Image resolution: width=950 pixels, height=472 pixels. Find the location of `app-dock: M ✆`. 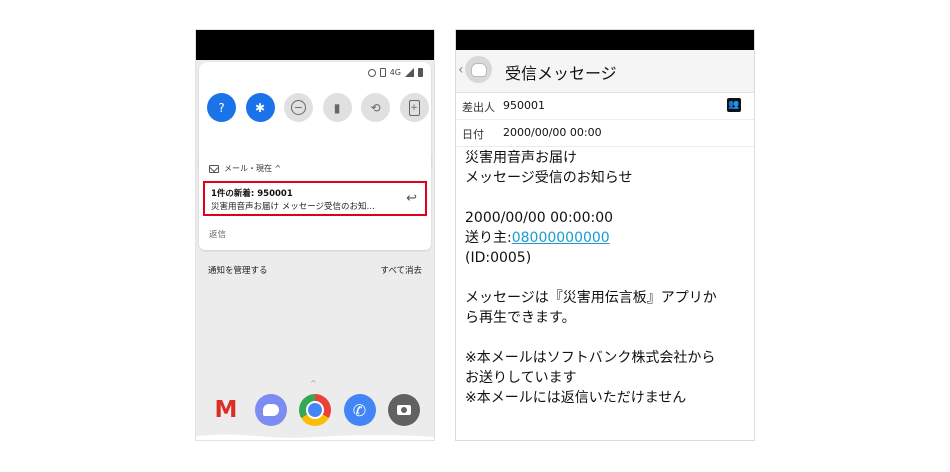

app-dock: M ✆ is located at coordinates (315, 410).